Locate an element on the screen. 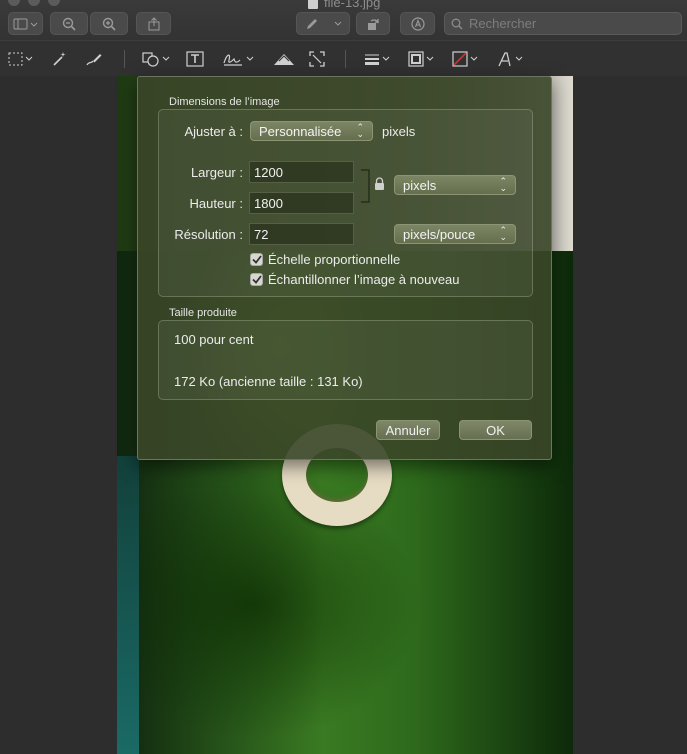 The image size is (687, 754). magic-wand-icon is located at coordinates (59, 59).